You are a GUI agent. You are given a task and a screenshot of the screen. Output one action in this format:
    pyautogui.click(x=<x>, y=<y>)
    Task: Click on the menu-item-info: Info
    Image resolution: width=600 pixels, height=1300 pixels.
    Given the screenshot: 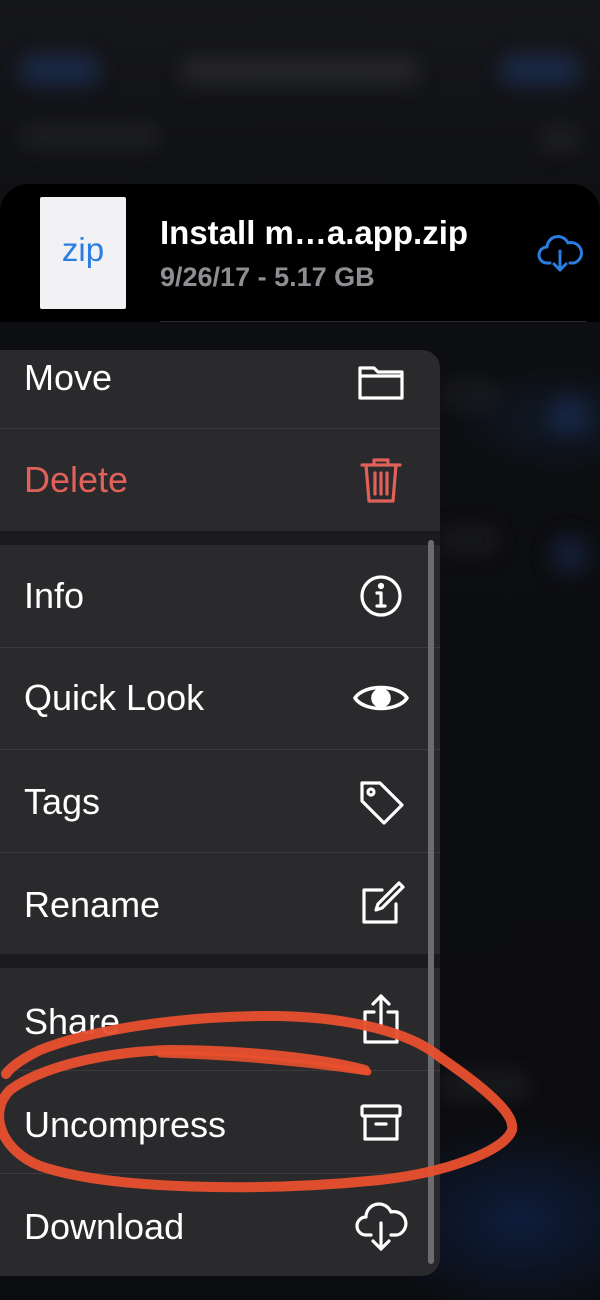 What is the action you would take?
    pyautogui.click(x=220, y=596)
    